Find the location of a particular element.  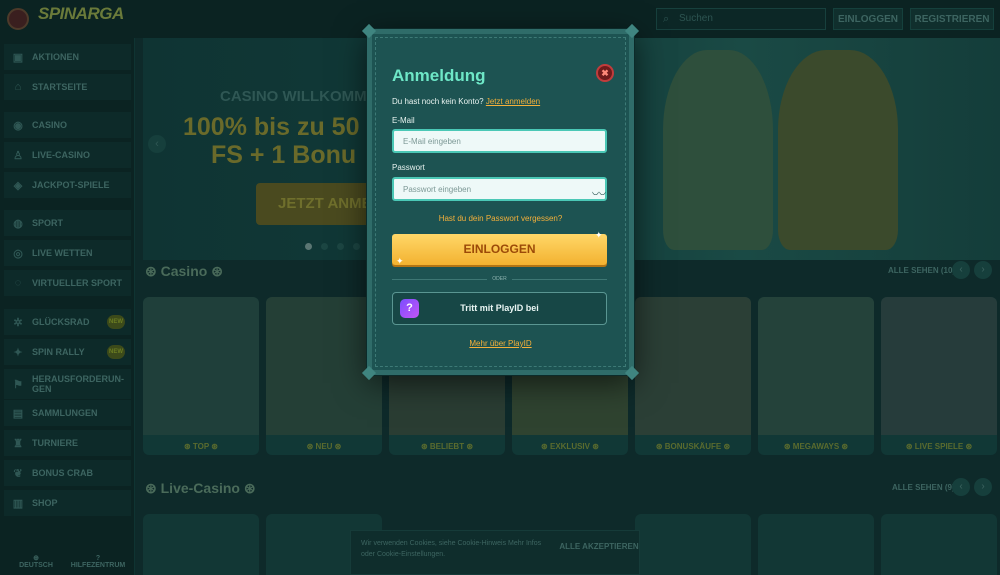

language-selector: ⊕ DEUTSCH is located at coordinates (36, 561).